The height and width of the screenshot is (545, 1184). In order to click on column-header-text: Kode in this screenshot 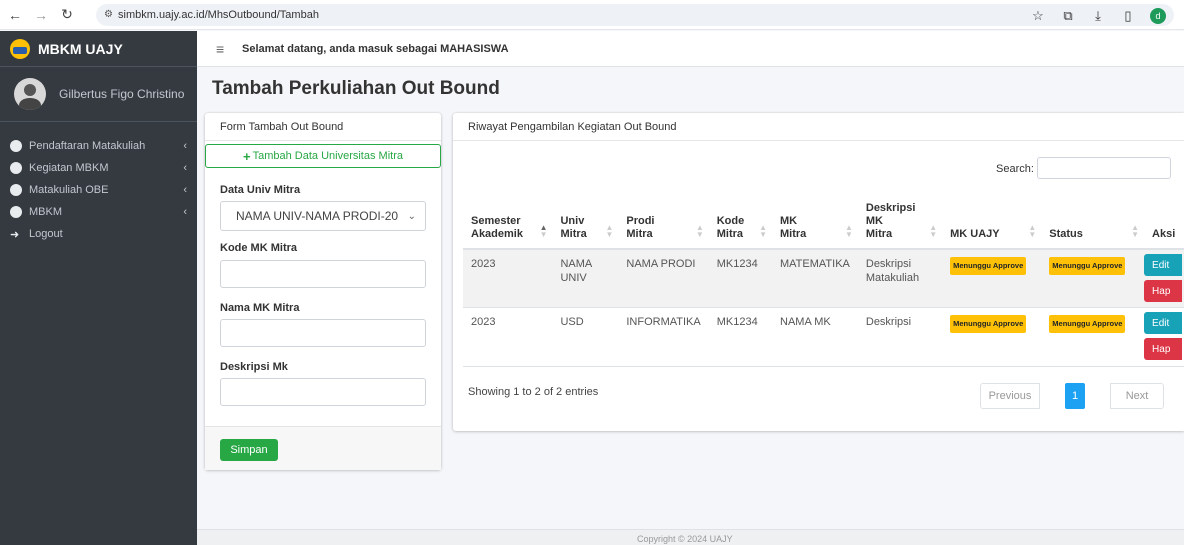, I will do `click(730, 221)`.